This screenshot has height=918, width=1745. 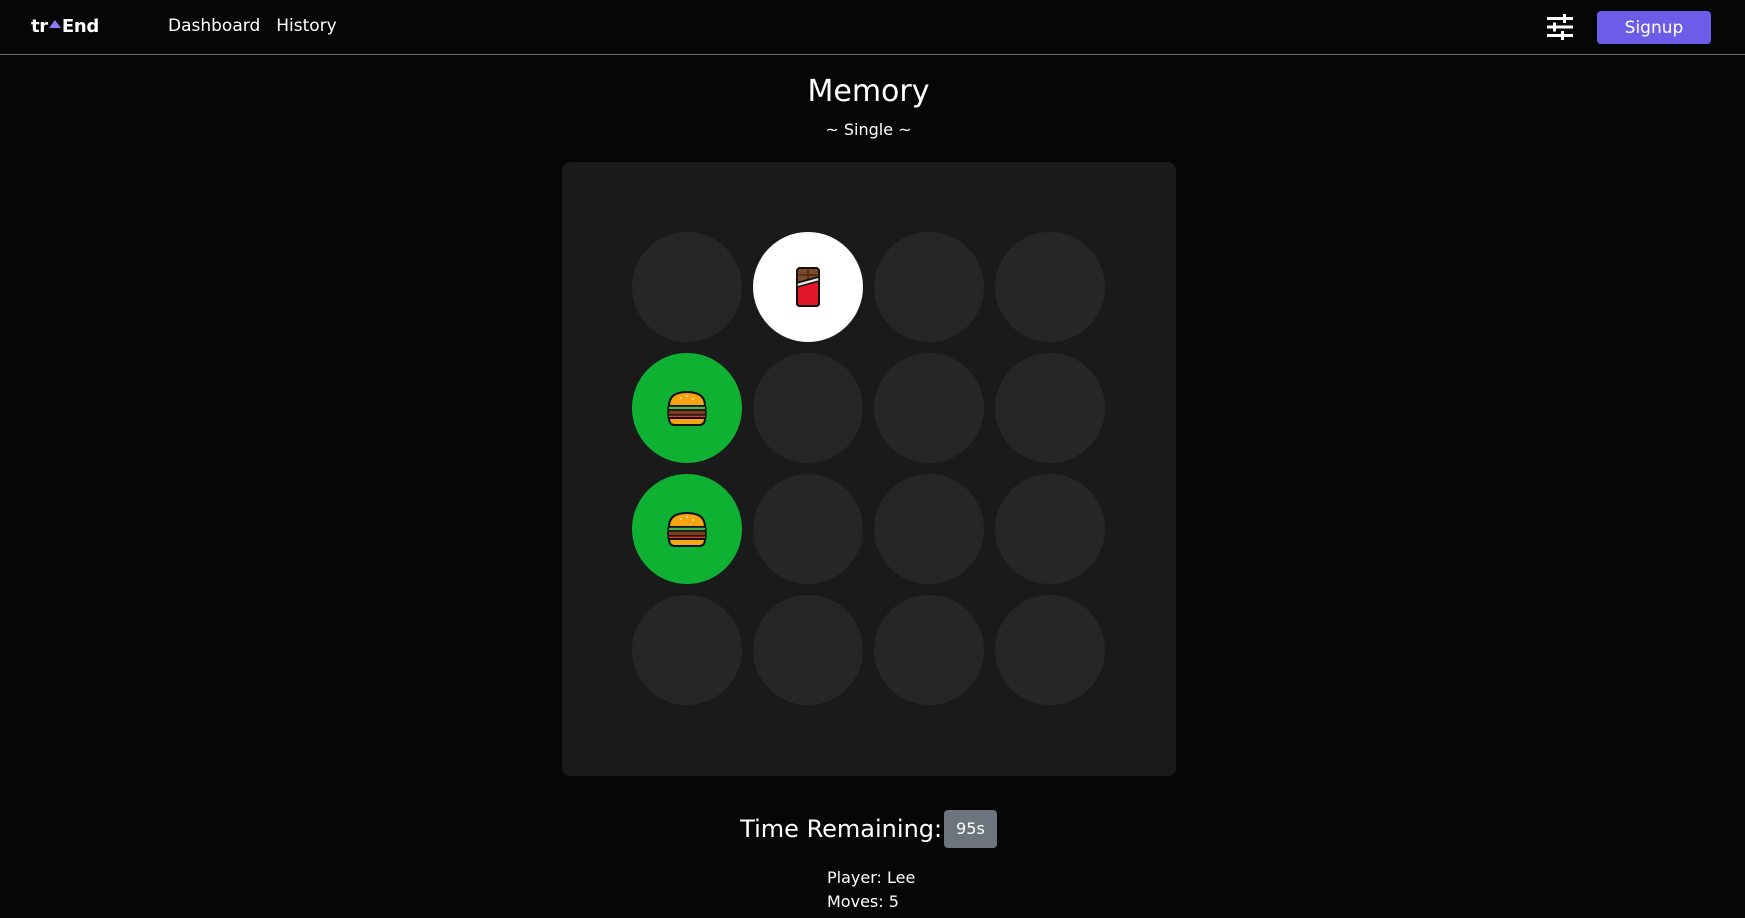 I want to click on nav-link-dashboard: Dashboard, so click(x=214, y=26).